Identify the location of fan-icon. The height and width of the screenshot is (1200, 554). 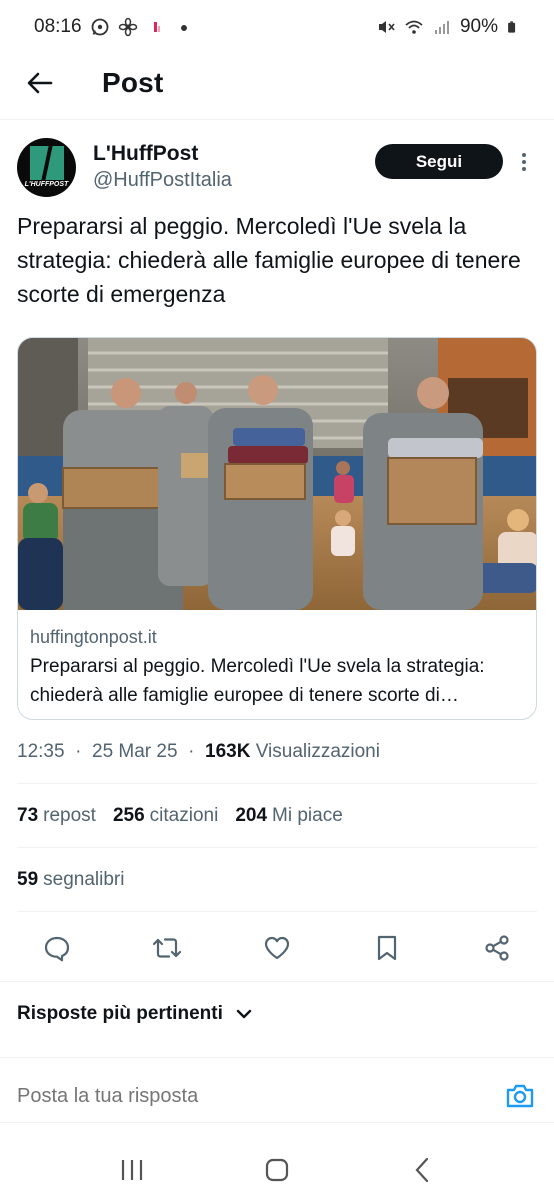
(127, 27).